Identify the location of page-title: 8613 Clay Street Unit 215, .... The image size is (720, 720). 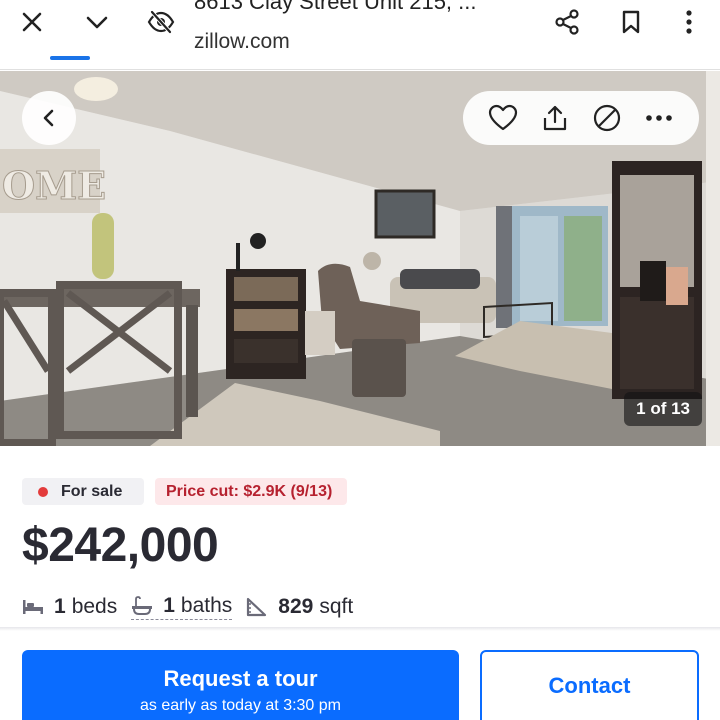
(335, 7).